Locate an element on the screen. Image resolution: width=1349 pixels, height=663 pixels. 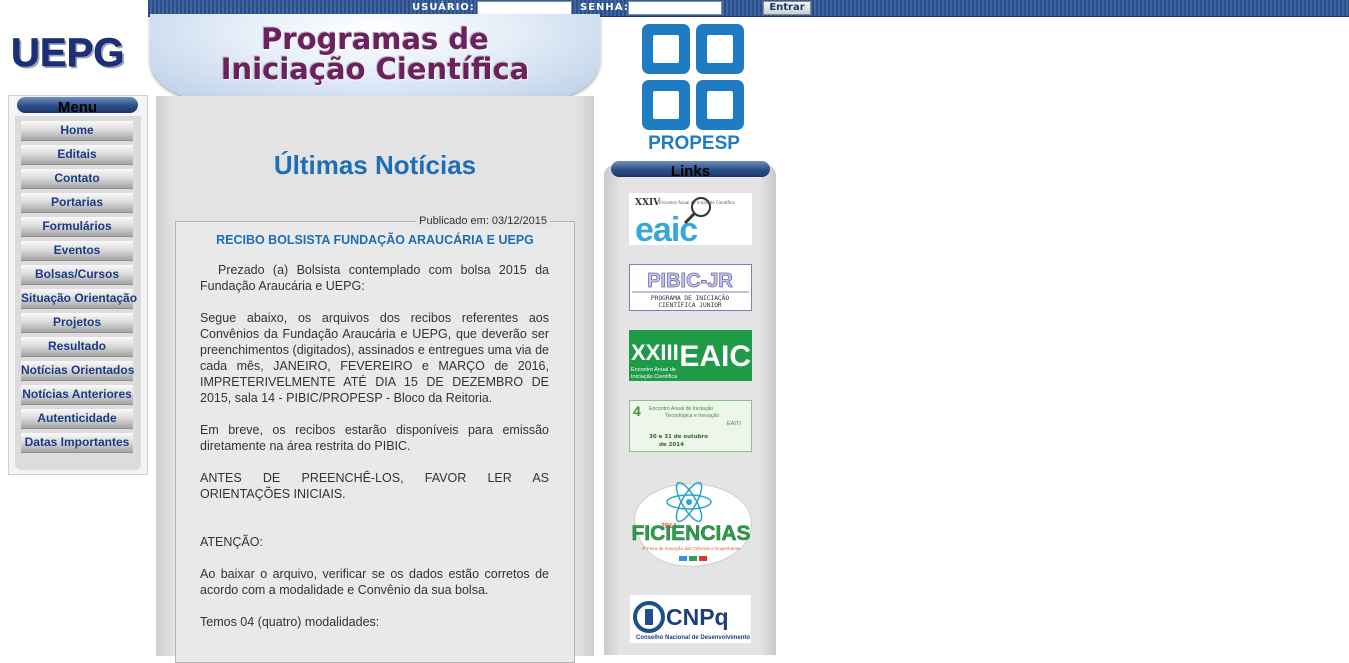
news-paragraph-5: ATENÇÃO: is located at coordinates (231, 542).